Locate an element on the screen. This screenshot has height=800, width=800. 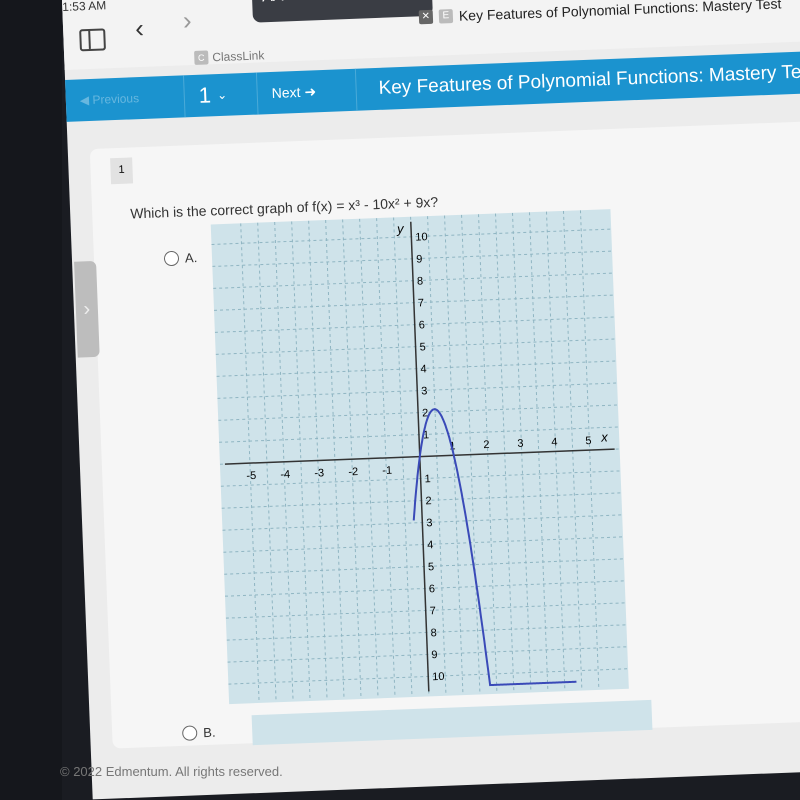
x-tick-label: -2 is located at coordinates (353, 472).